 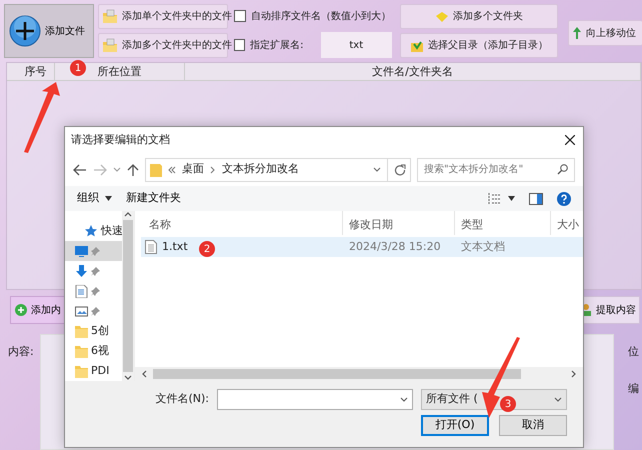 What do you see at coordinates (78, 68) in the screenshot?
I see `step-number: 1` at bounding box center [78, 68].